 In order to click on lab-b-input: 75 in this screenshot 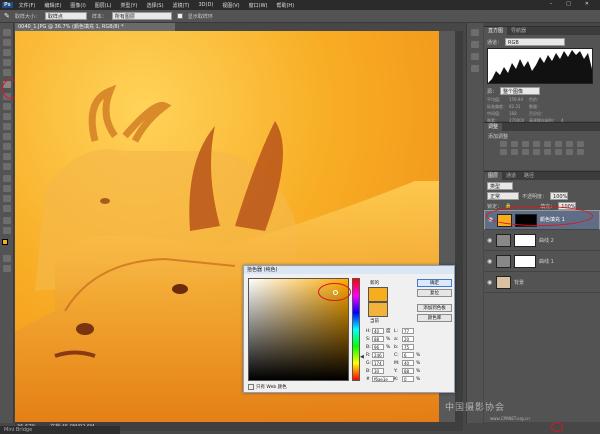, I will do `click(408, 347)`.